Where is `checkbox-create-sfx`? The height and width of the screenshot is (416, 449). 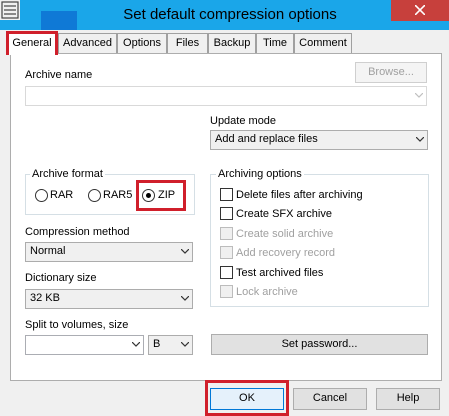
checkbox-create-sfx is located at coordinates (226, 213).